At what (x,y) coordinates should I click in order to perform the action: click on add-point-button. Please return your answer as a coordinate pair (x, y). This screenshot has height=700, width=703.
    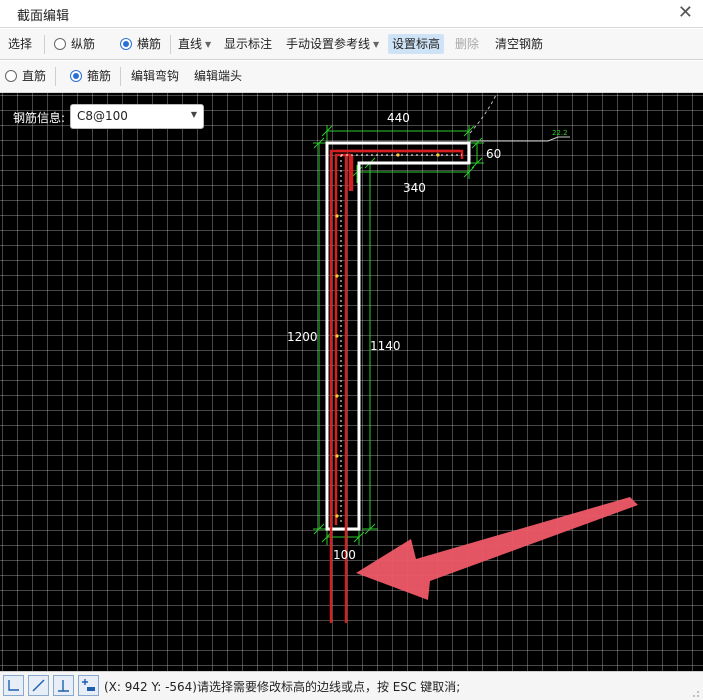
    Looking at the image, I should click on (88, 685).